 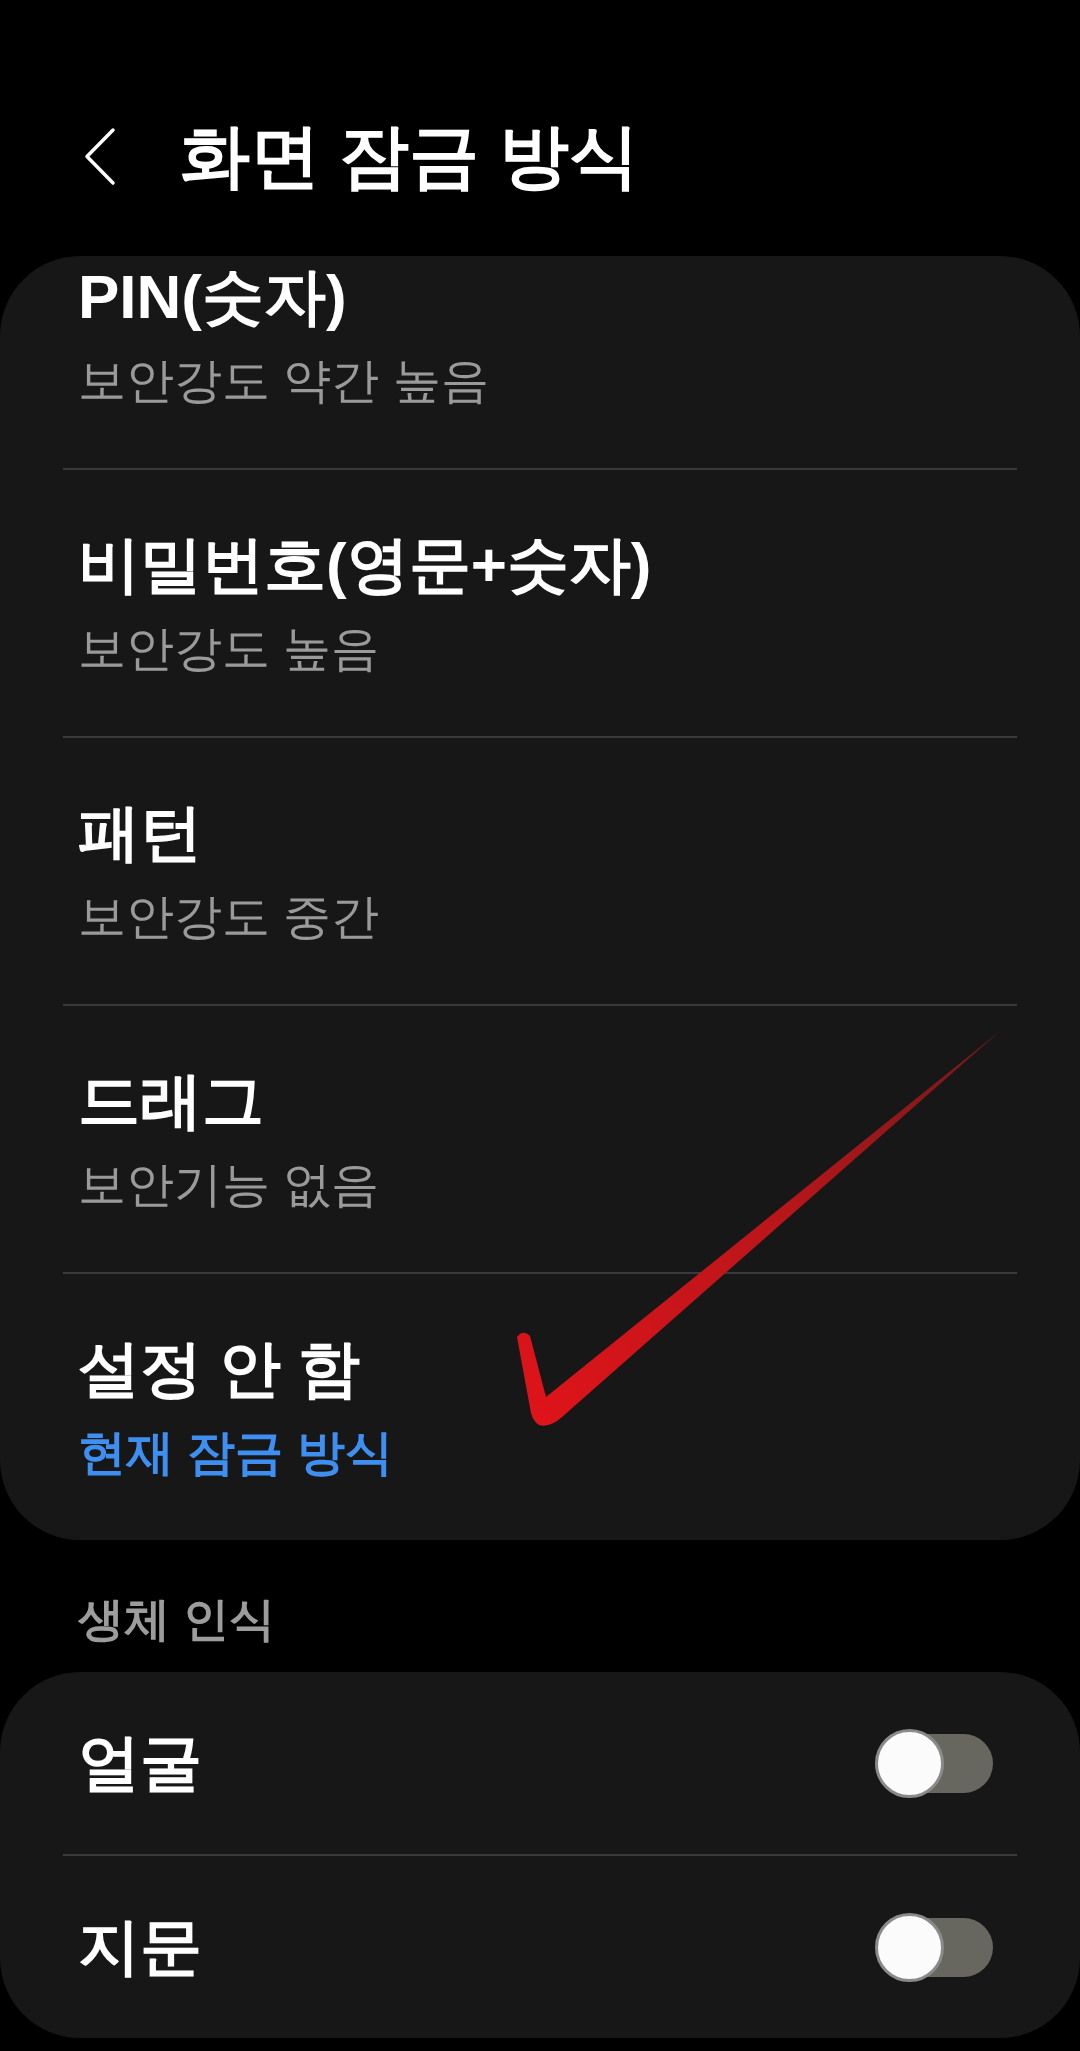 I want to click on option-title: PIN(숫자), so click(x=212, y=297).